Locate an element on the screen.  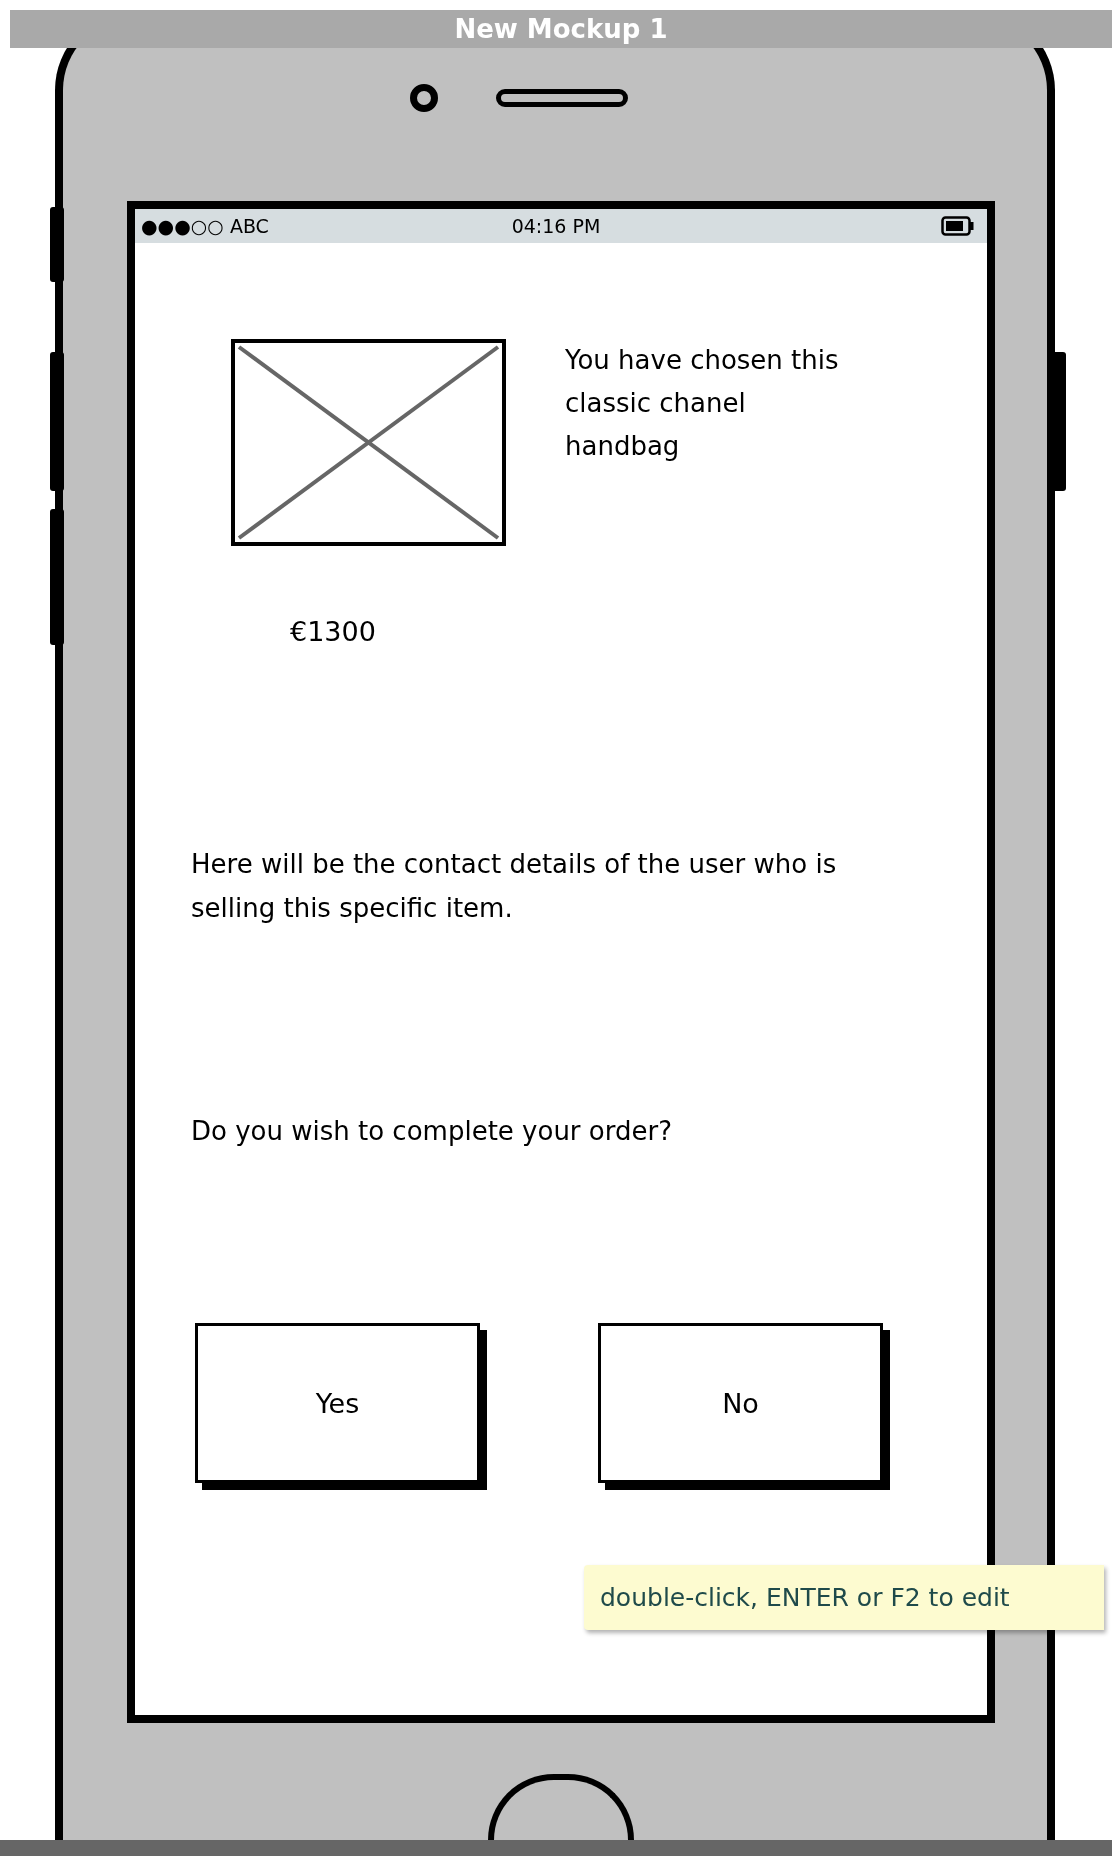
window-title: New Mockup 1 is located at coordinates (561, 29).